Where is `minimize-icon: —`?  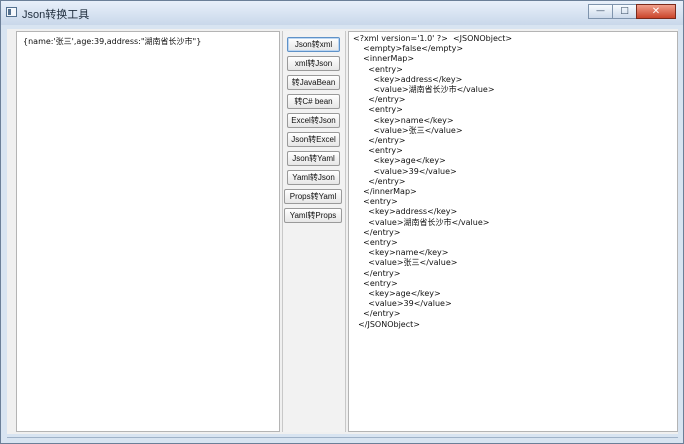
minimize-icon: — is located at coordinates (600, 11).